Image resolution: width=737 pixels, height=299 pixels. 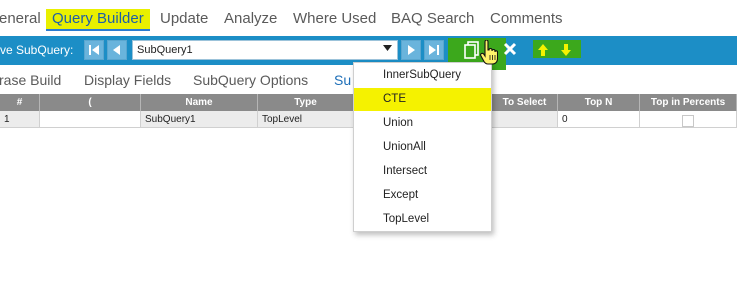 I want to click on close-icon, so click(x=510, y=49).